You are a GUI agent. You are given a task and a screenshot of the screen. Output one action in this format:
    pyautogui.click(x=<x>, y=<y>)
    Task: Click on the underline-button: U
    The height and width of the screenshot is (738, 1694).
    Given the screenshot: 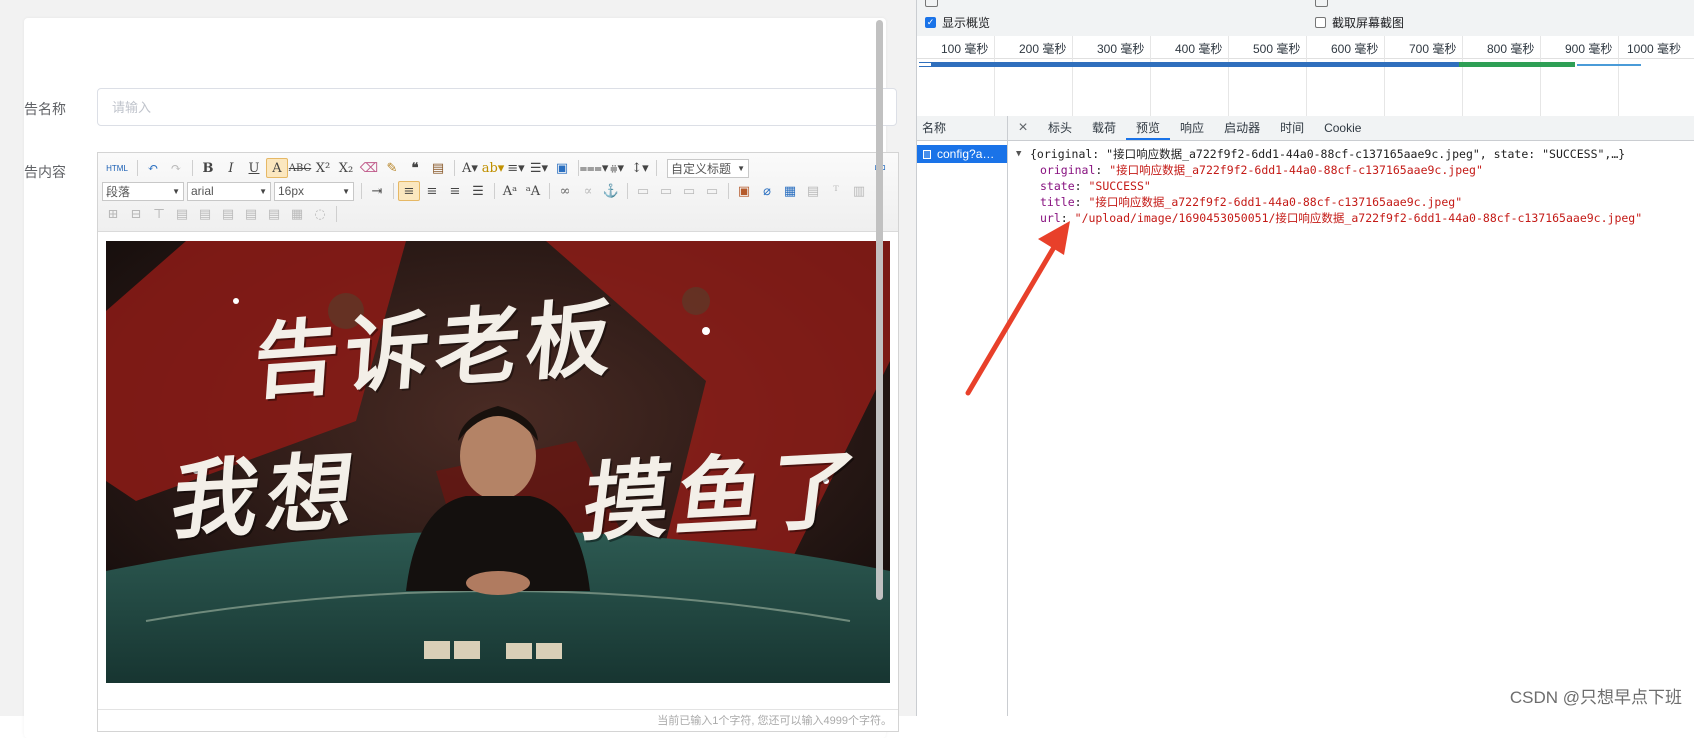 What is the action you would take?
    pyautogui.click(x=254, y=168)
    